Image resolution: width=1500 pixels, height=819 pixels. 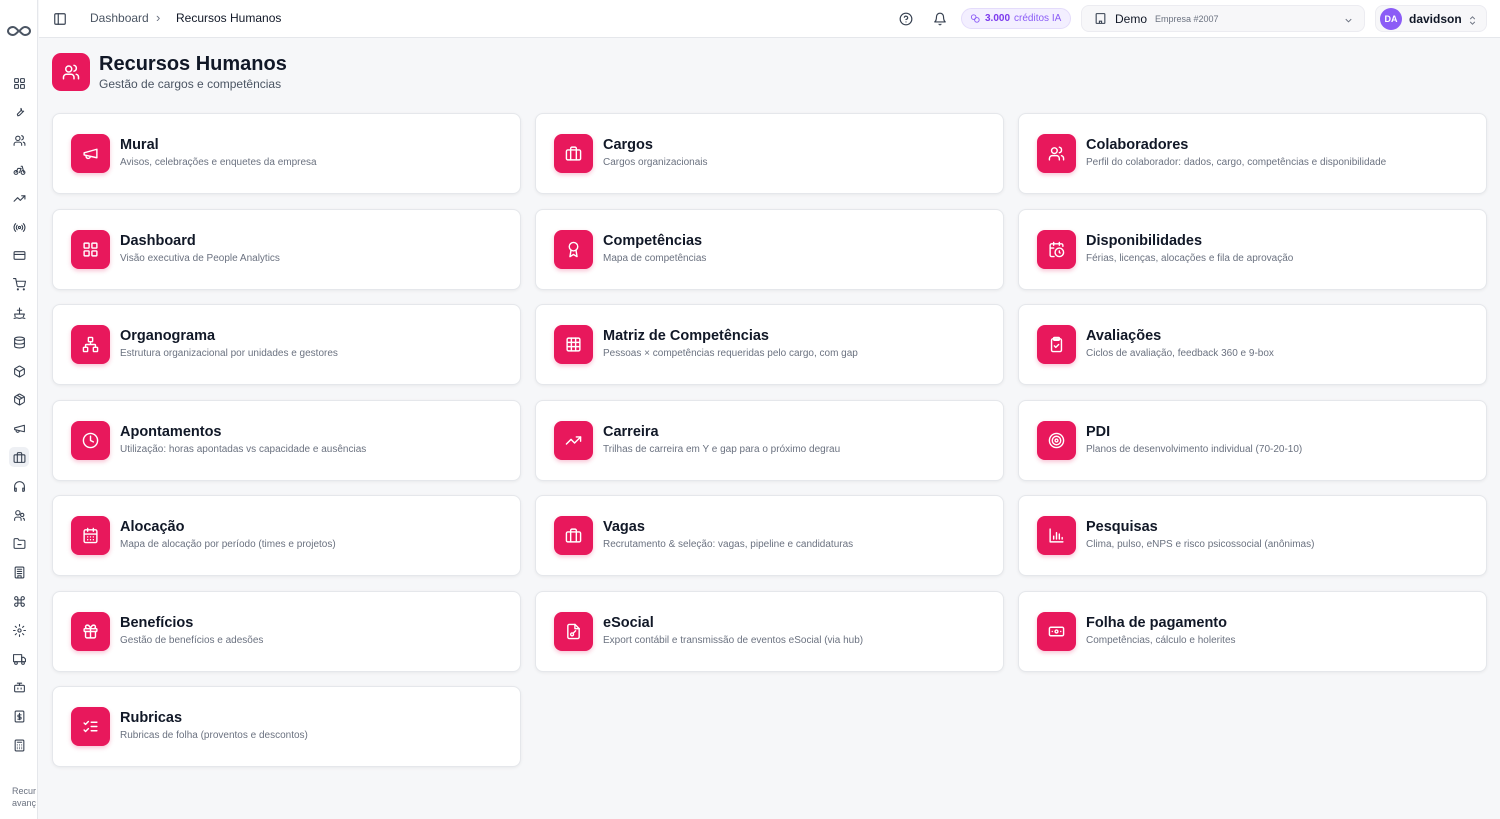 I want to click on cart-icon, so click(x=19, y=285).